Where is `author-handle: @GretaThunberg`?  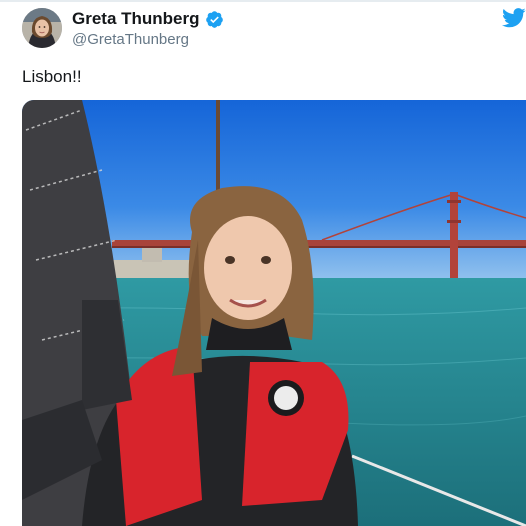 author-handle: @GretaThunberg is located at coordinates (130, 40).